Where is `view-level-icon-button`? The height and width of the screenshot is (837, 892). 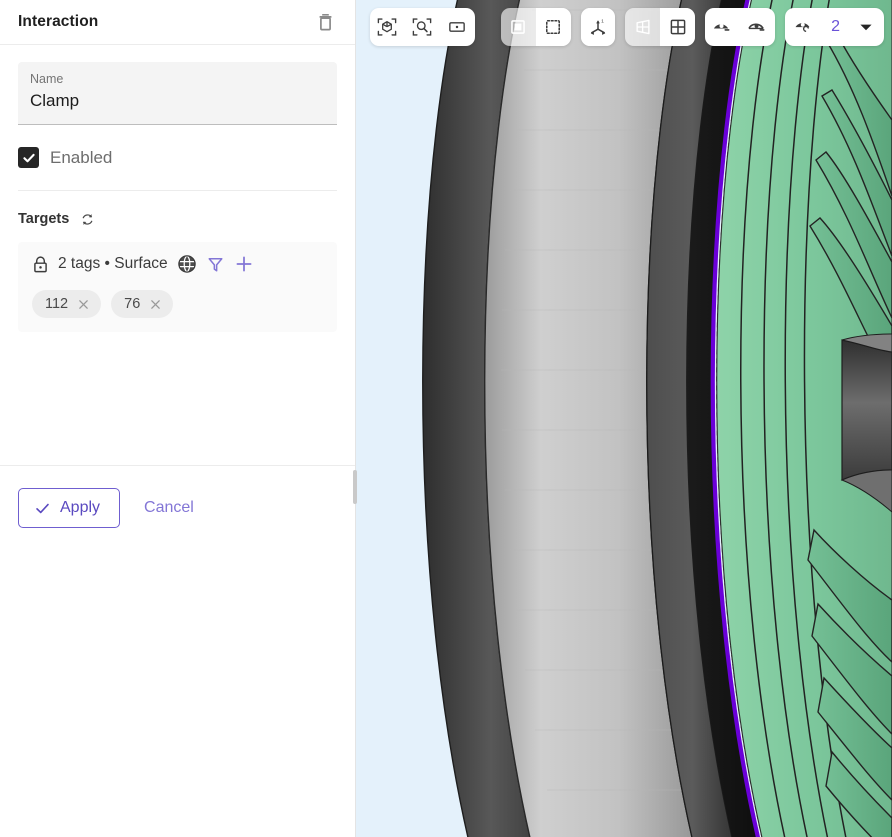 view-level-icon-button is located at coordinates (805, 27).